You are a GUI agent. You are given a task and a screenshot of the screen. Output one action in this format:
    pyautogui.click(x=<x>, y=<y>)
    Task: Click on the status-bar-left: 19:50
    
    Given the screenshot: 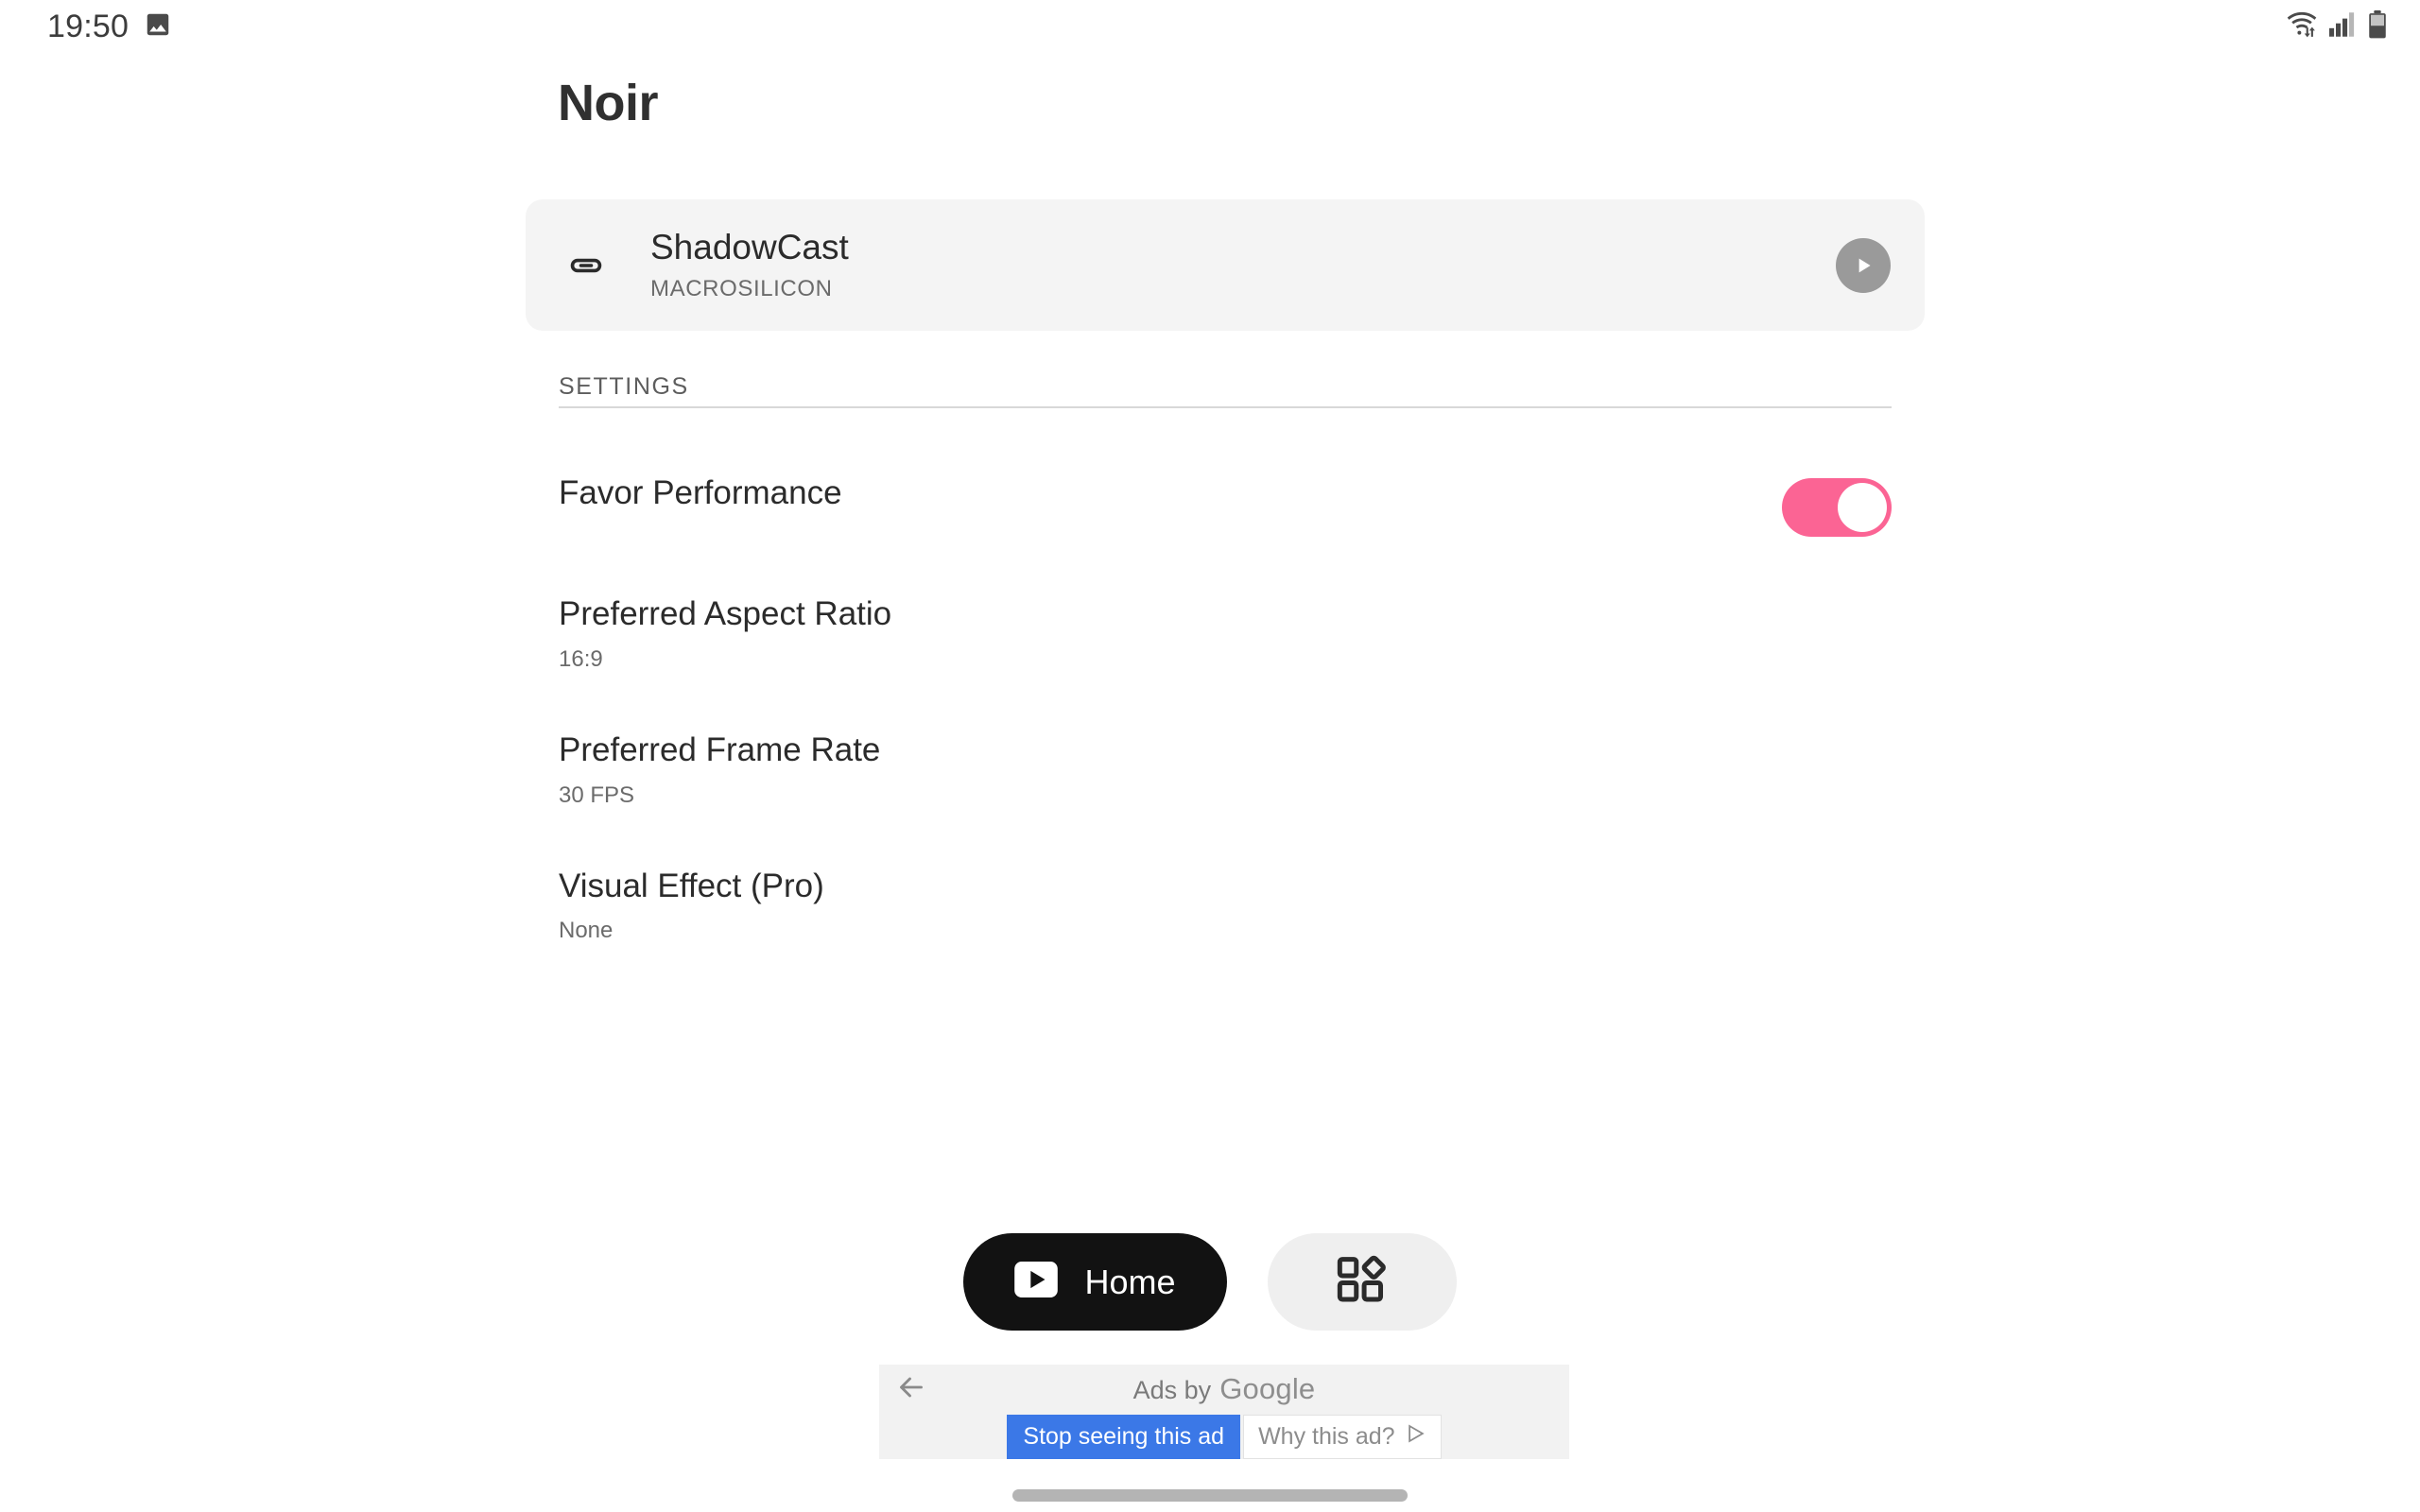 What is the action you would take?
    pyautogui.click(x=109, y=27)
    